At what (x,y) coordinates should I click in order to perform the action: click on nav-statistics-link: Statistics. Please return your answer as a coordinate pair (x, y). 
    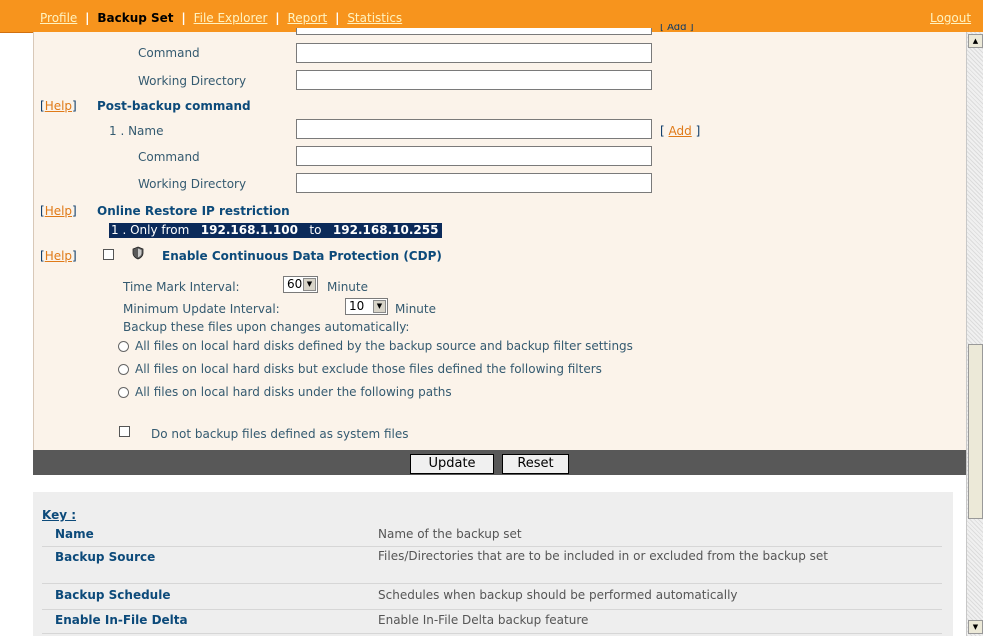
    Looking at the image, I should click on (374, 18).